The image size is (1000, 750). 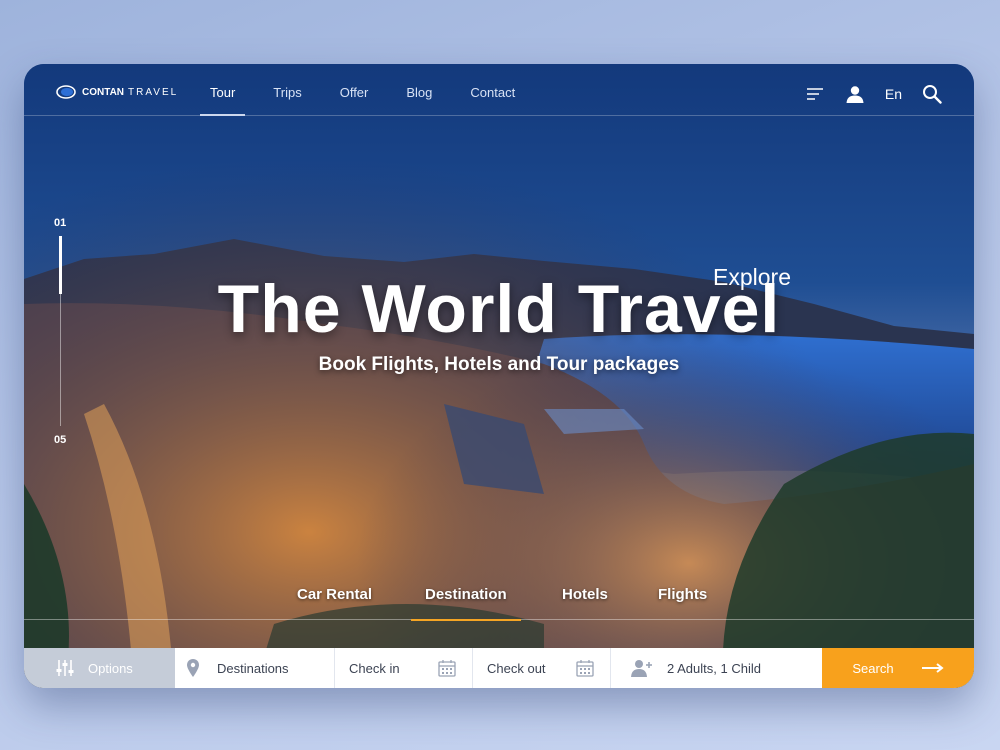 I want to click on nav-item-trips: Trips, so click(x=287, y=90).